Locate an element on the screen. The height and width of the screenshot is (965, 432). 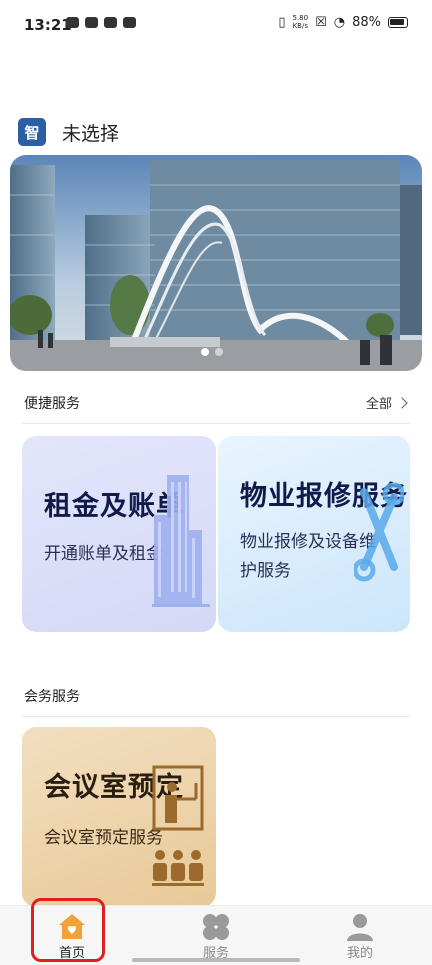
status-time: 13:21 is located at coordinates (48, 25).